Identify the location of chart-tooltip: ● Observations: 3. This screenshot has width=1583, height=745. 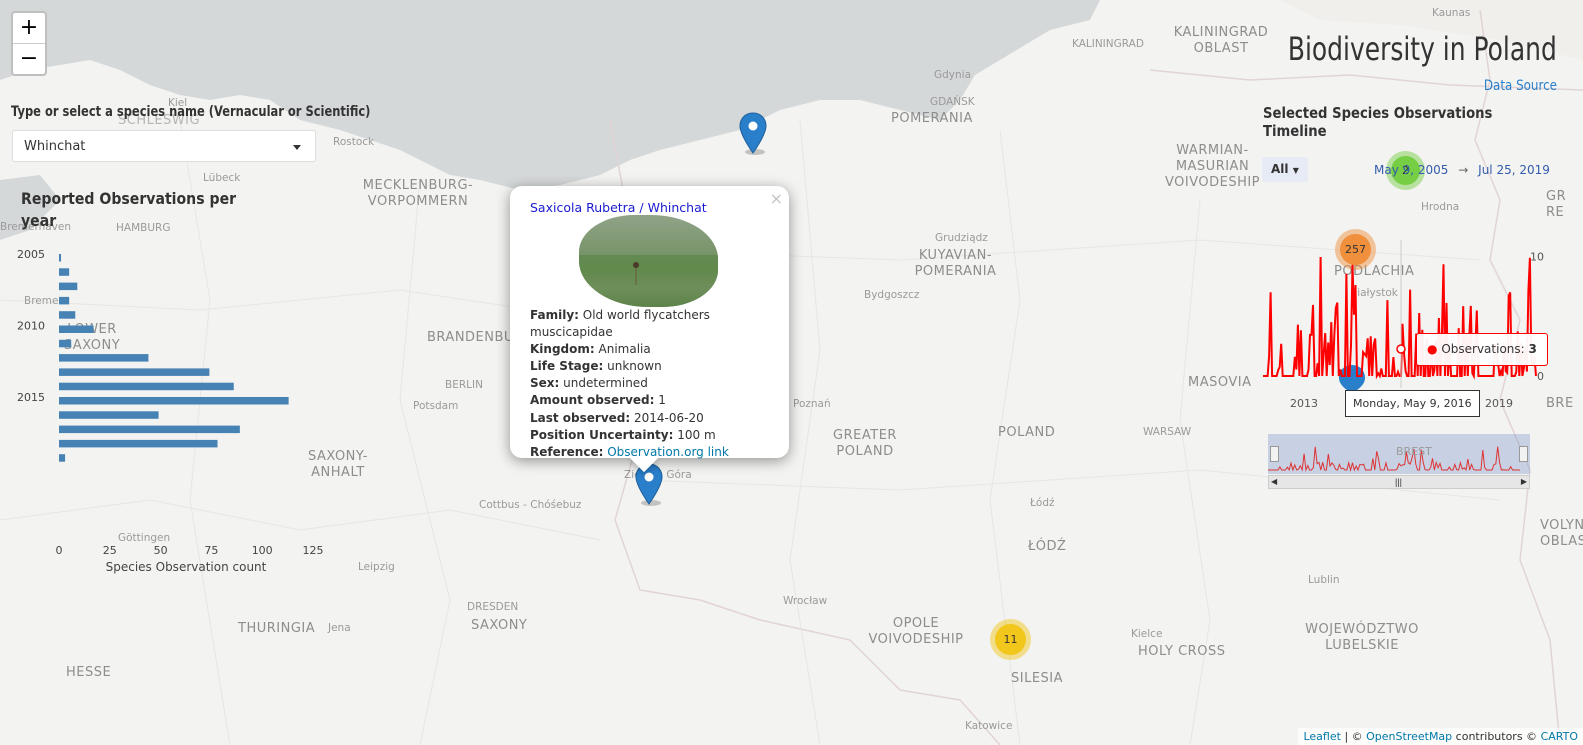
(1482, 349).